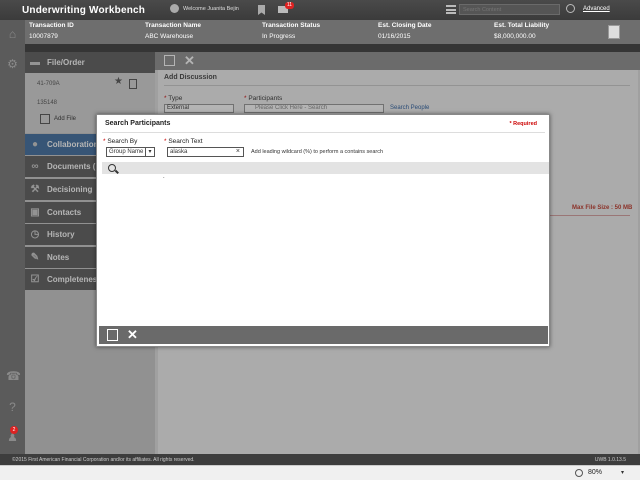  I want to click on est-closing-date: Est. Closing Date 01/16/2015, so click(405, 31).